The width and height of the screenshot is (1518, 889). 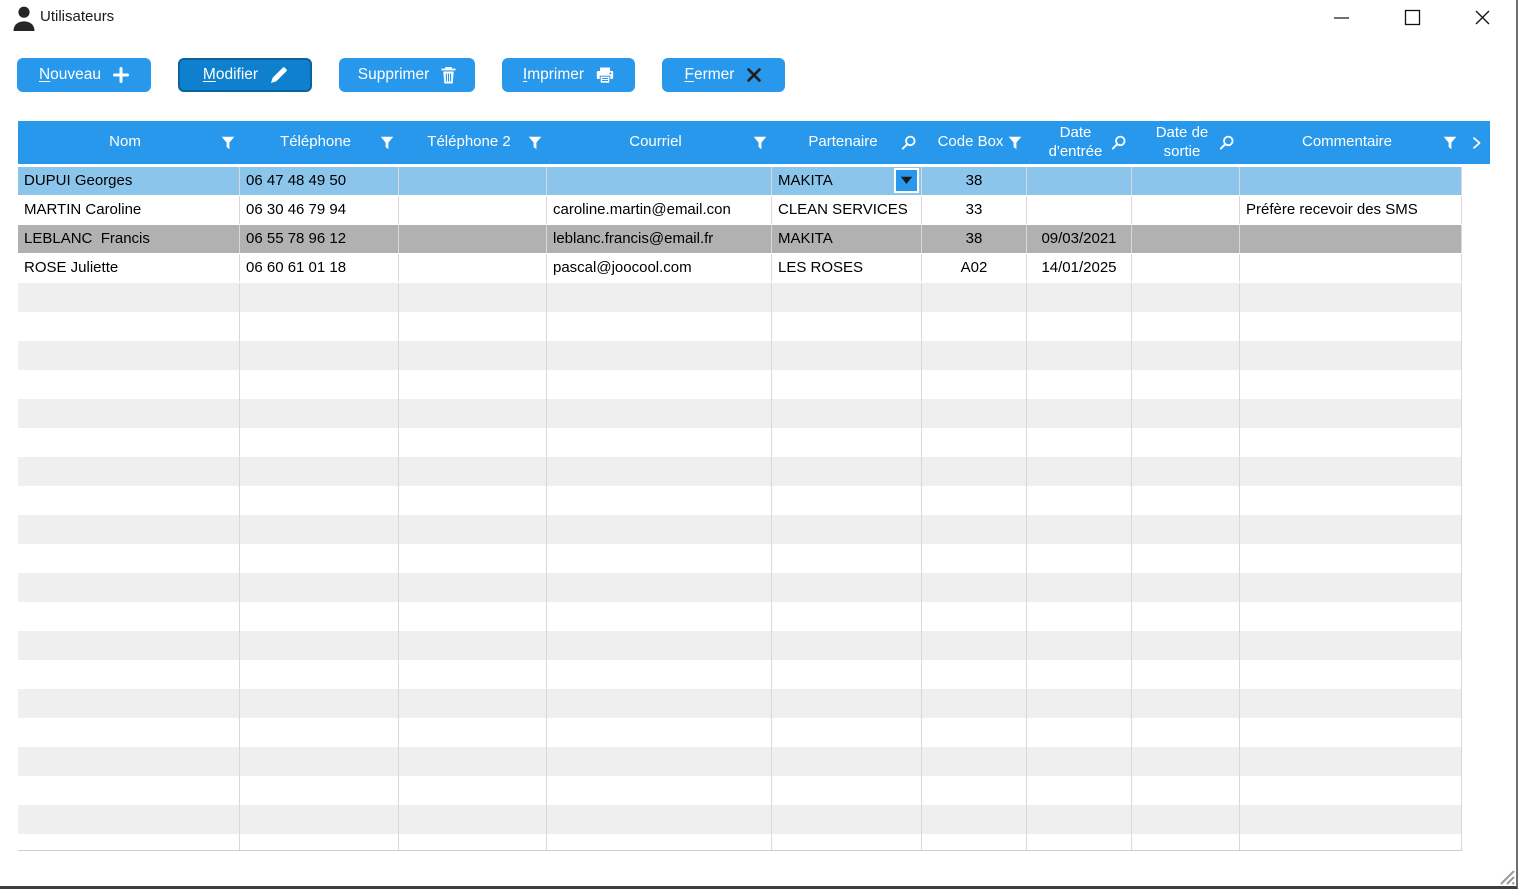 I want to click on cell-commentaire: Préfère recevoir des SMS, so click(x=1351, y=210).